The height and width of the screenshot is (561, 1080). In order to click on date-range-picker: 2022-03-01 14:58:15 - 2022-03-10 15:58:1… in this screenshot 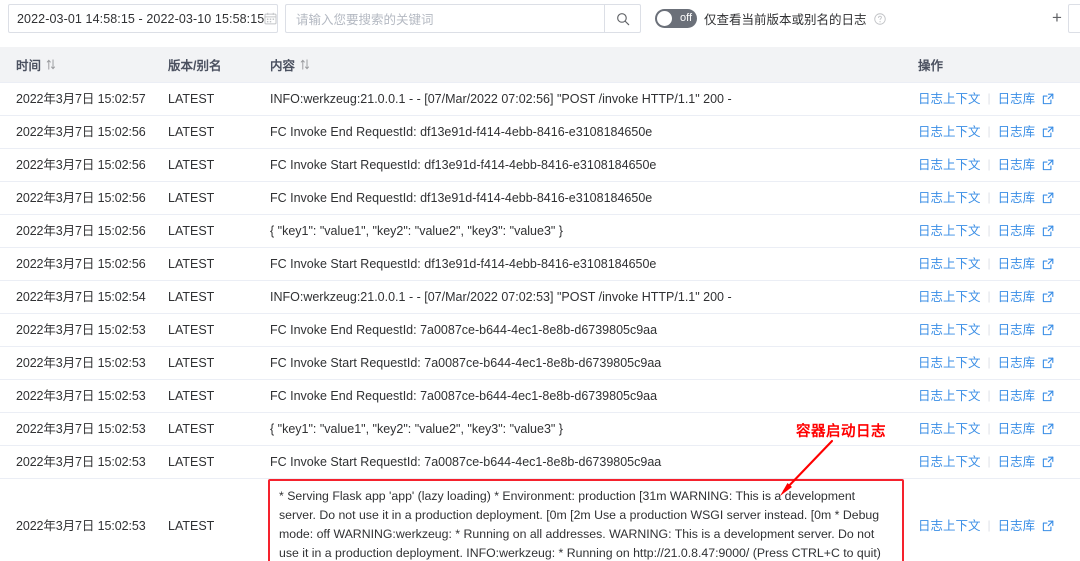, I will do `click(143, 18)`.